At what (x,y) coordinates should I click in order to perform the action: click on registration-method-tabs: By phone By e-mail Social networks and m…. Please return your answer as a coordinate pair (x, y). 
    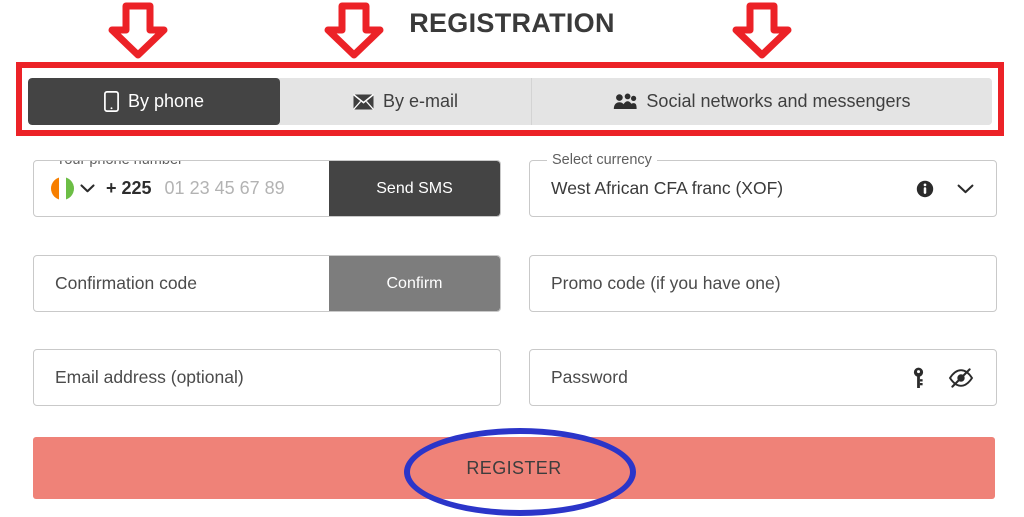
    Looking at the image, I should click on (510, 101).